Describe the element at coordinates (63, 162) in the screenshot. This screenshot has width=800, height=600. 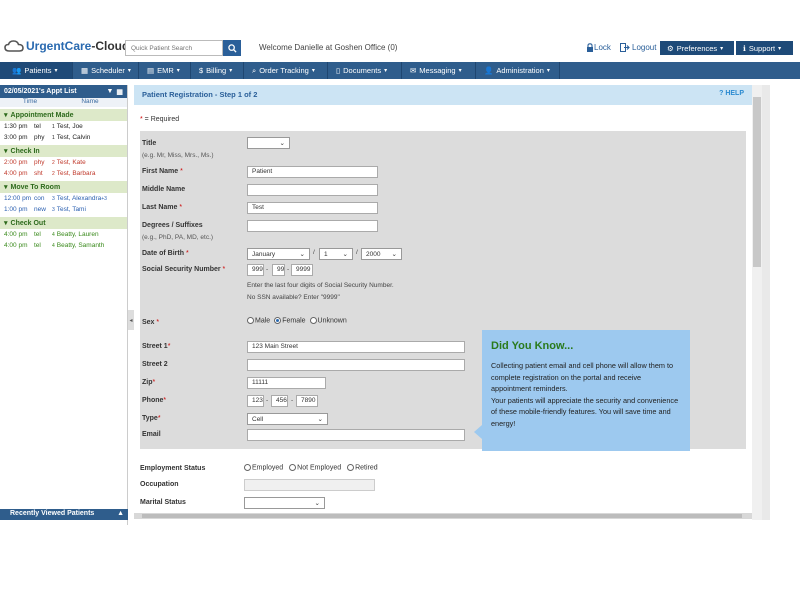
I see `list-item: 2:00 pm phy 2 Test, Kate` at that location.